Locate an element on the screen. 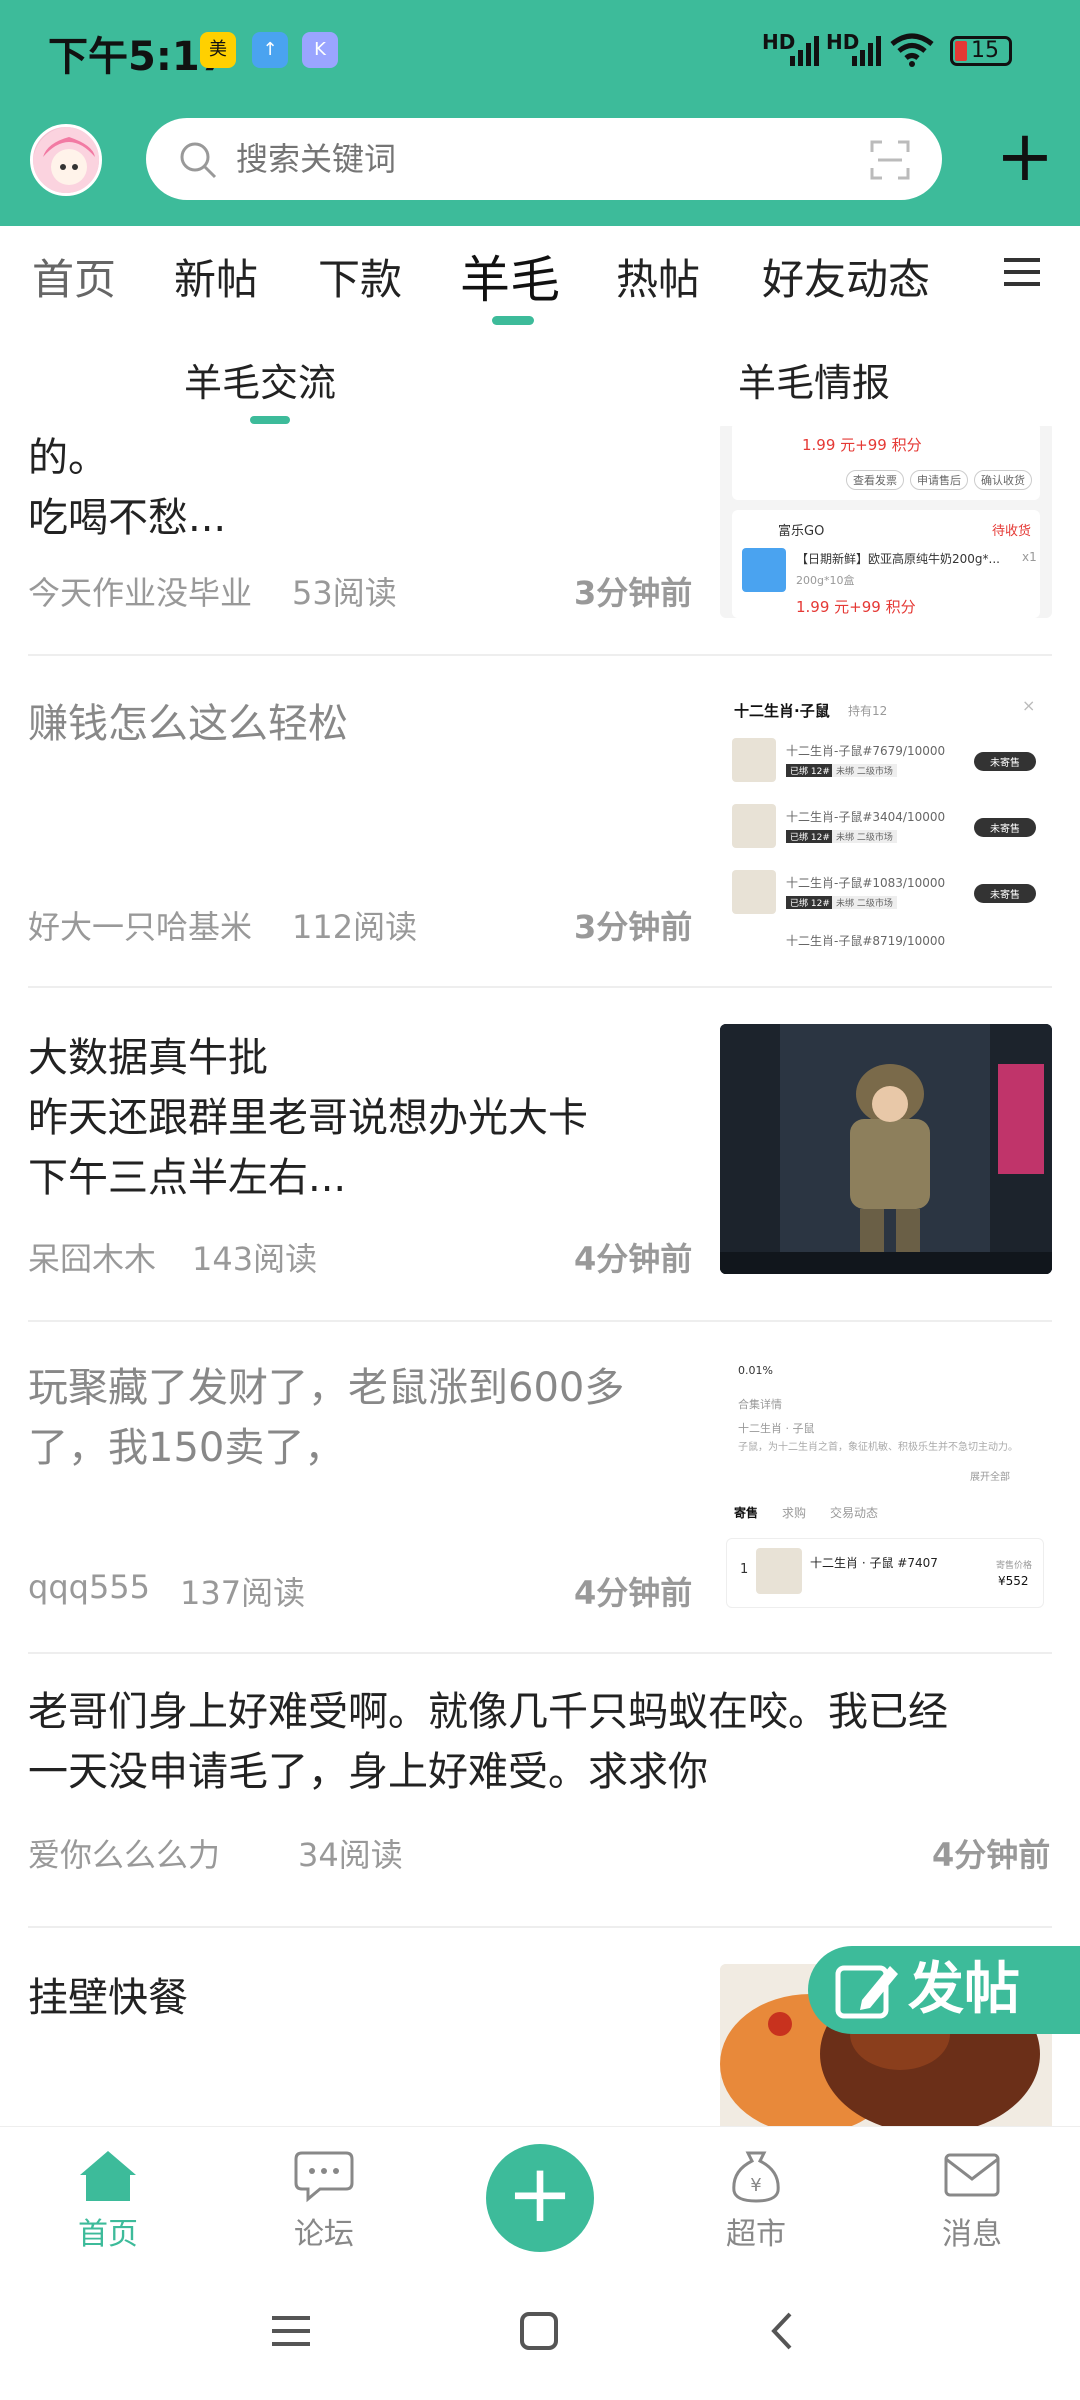 This screenshot has width=1080, height=2400. tab-deals: 羊毛 is located at coordinates (510, 276).